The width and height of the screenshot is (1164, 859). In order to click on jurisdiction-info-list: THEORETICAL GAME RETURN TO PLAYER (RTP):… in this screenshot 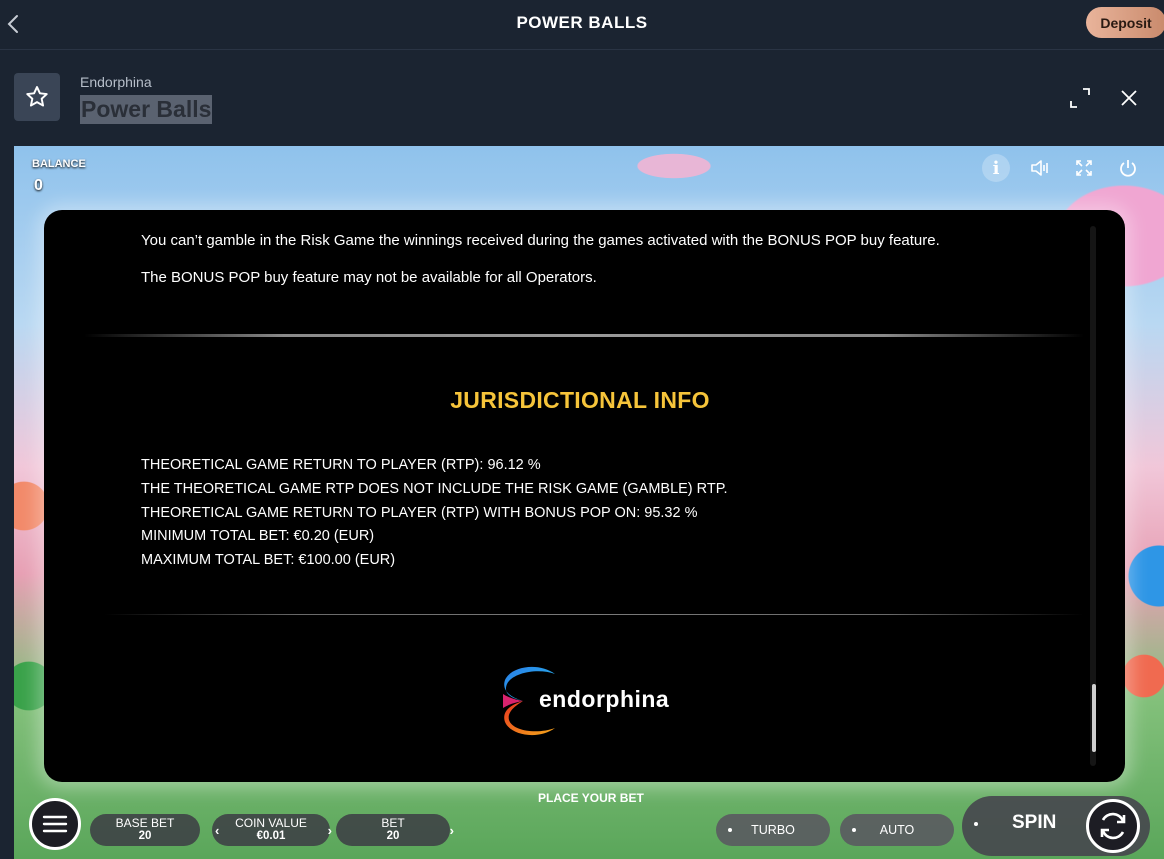, I will do `click(434, 513)`.